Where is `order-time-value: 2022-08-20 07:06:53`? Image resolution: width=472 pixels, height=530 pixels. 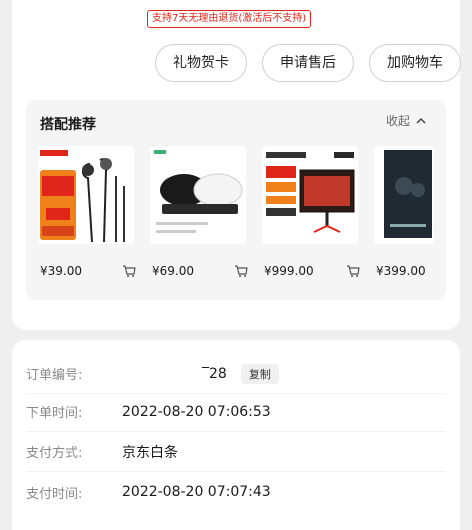 order-time-value: 2022-08-20 07:06:53 is located at coordinates (196, 411).